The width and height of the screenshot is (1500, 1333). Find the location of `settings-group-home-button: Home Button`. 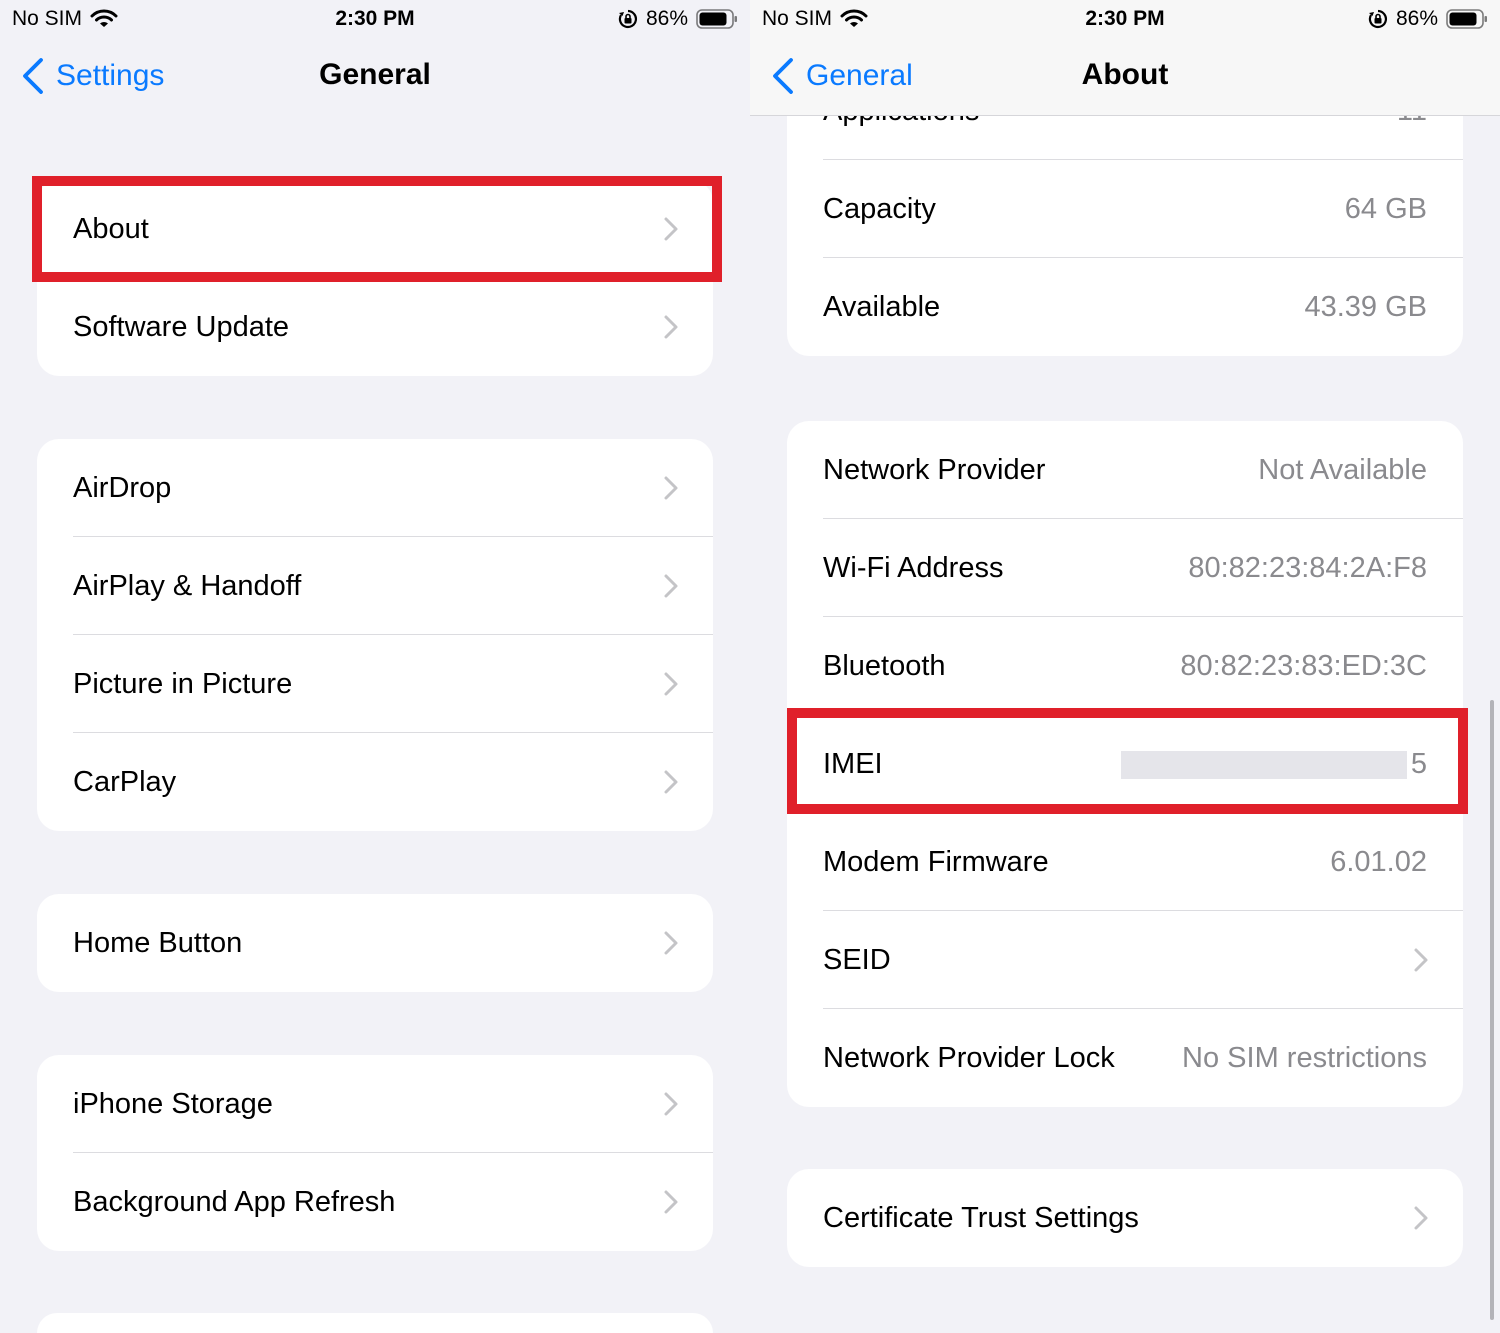

settings-group-home-button: Home Button is located at coordinates (375, 943).